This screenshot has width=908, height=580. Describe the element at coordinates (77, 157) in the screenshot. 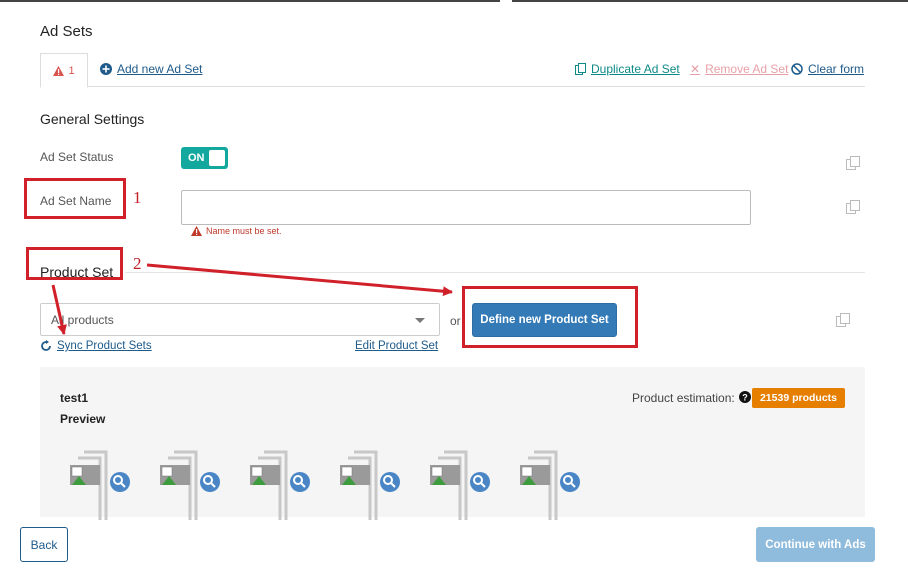

I see `ad-set-status-label: Ad Set Status` at that location.